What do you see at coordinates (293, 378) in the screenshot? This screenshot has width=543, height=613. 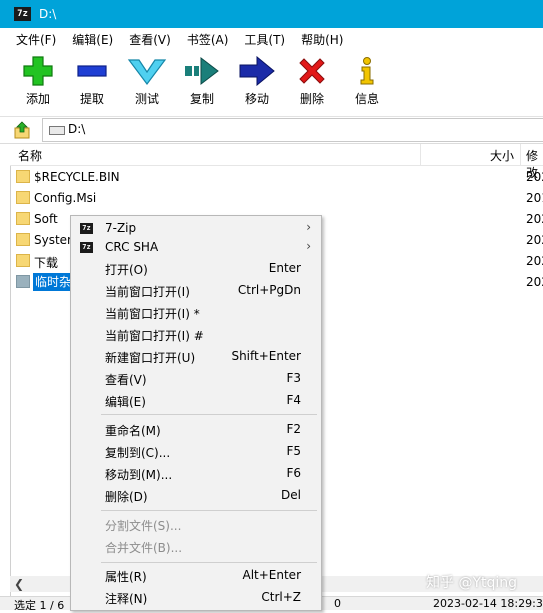 I see `menu-item-shortcut: F3` at bounding box center [293, 378].